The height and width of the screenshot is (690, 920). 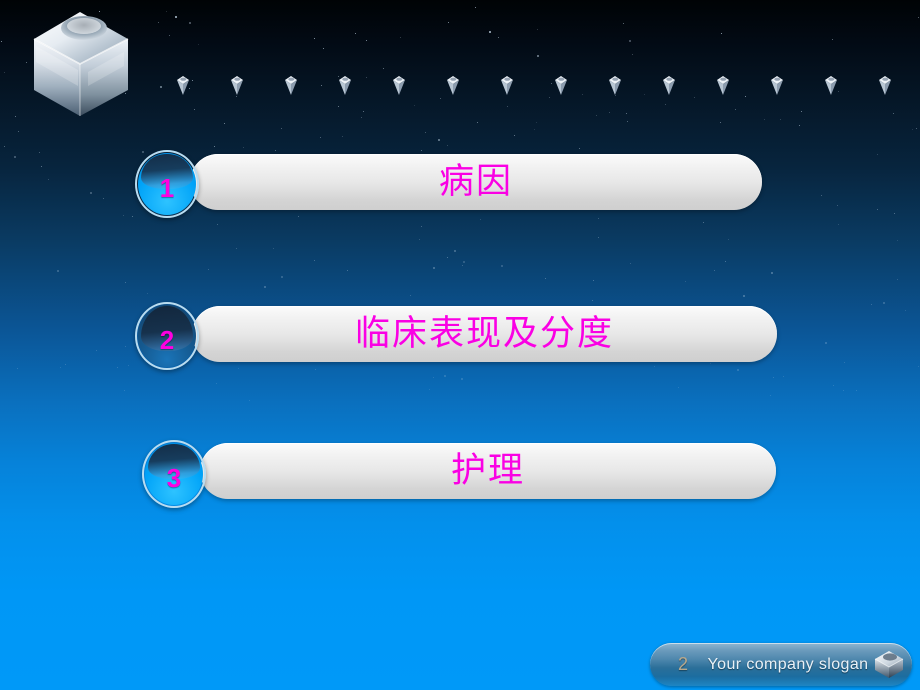 I want to click on agenda-item-label: 护理, so click(x=487, y=470).